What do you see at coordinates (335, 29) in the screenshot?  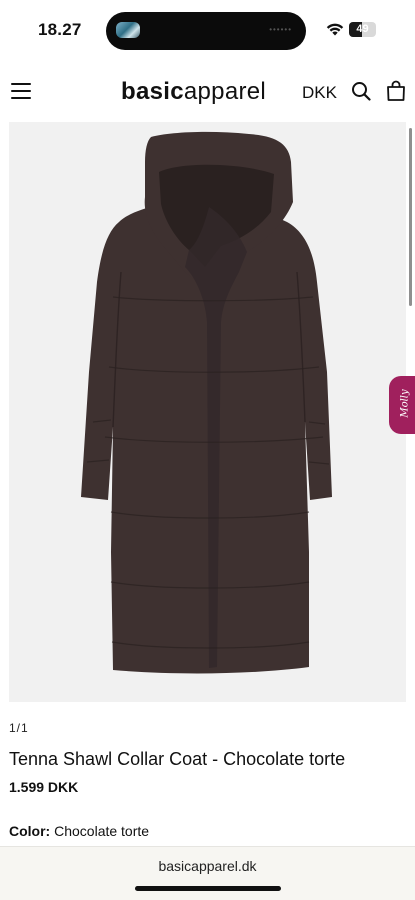 I see `wifi-icon` at bounding box center [335, 29].